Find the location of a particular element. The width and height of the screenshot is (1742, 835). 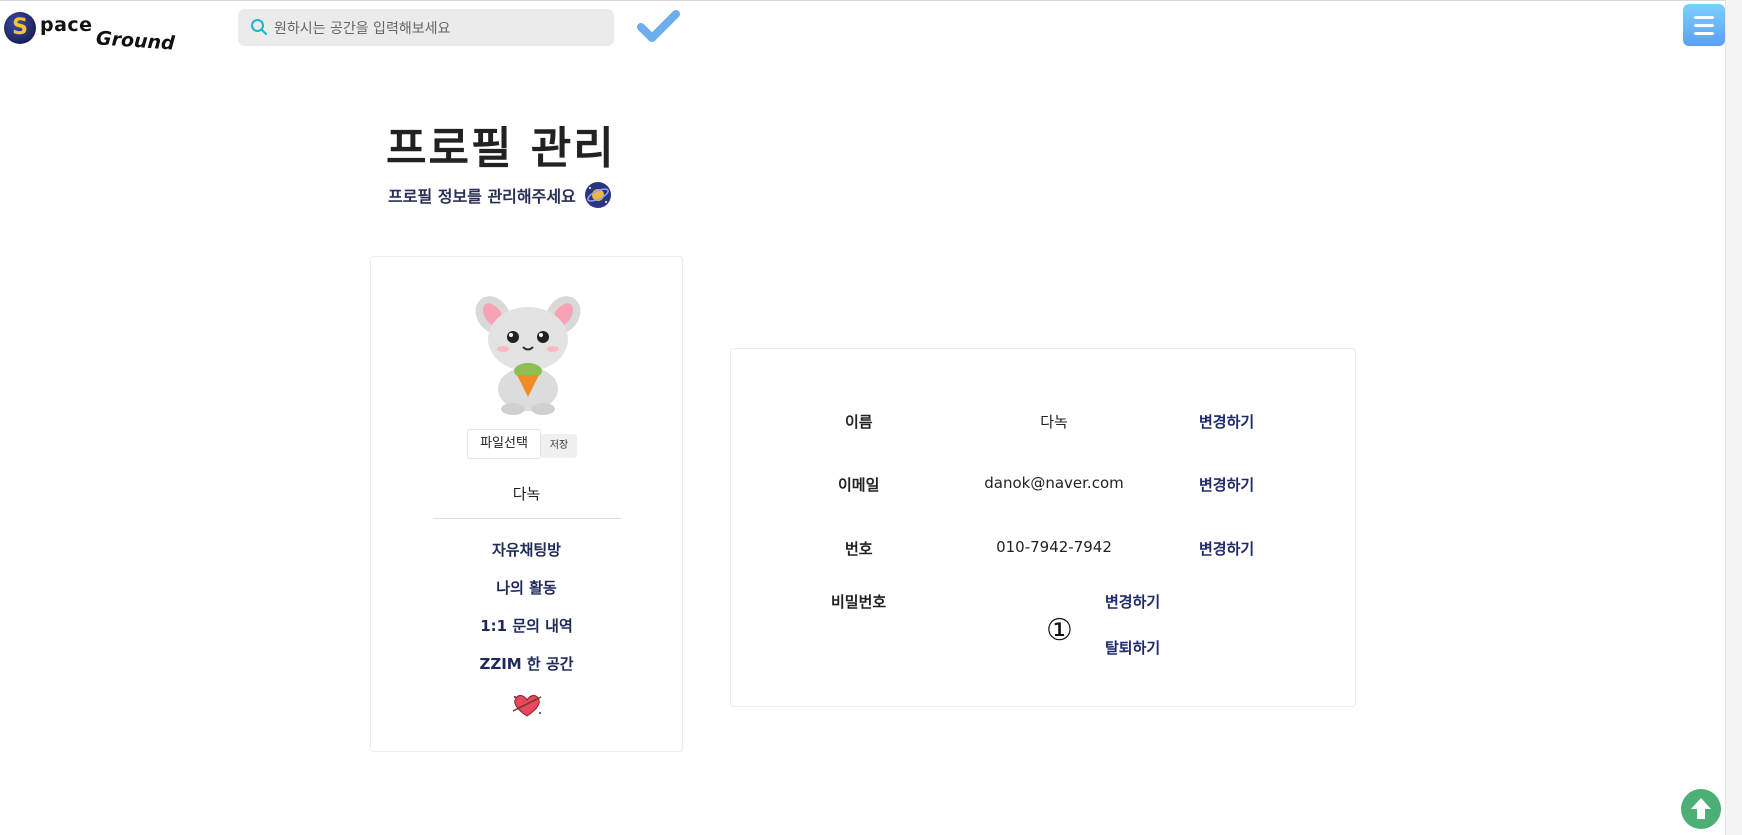

hamburger-menu-icon is located at coordinates (1704, 25).